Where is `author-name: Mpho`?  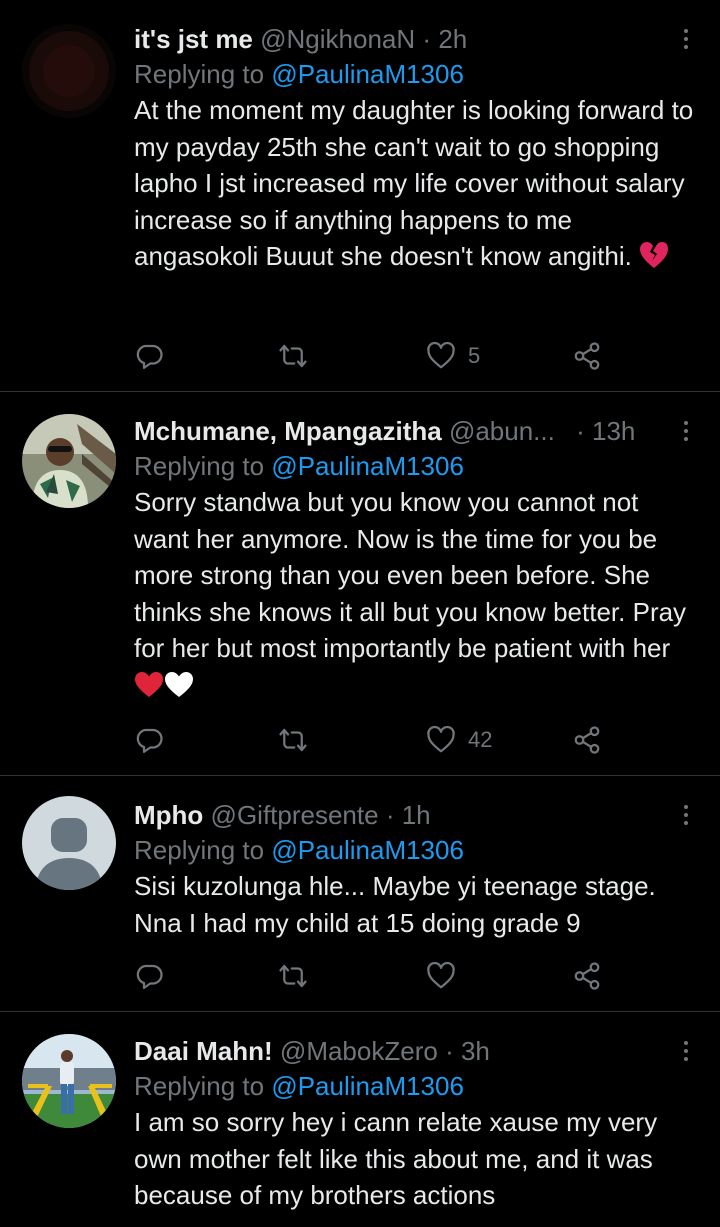
author-name: Mpho is located at coordinates (168, 815).